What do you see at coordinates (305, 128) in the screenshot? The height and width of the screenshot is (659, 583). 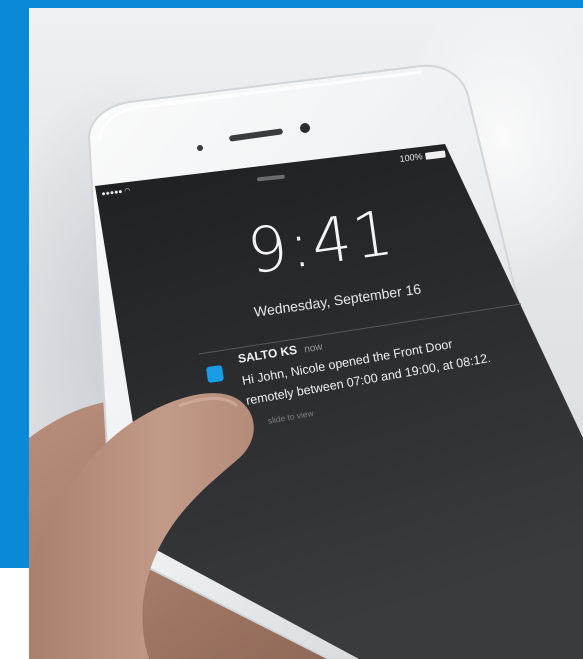 I see `front-camera` at bounding box center [305, 128].